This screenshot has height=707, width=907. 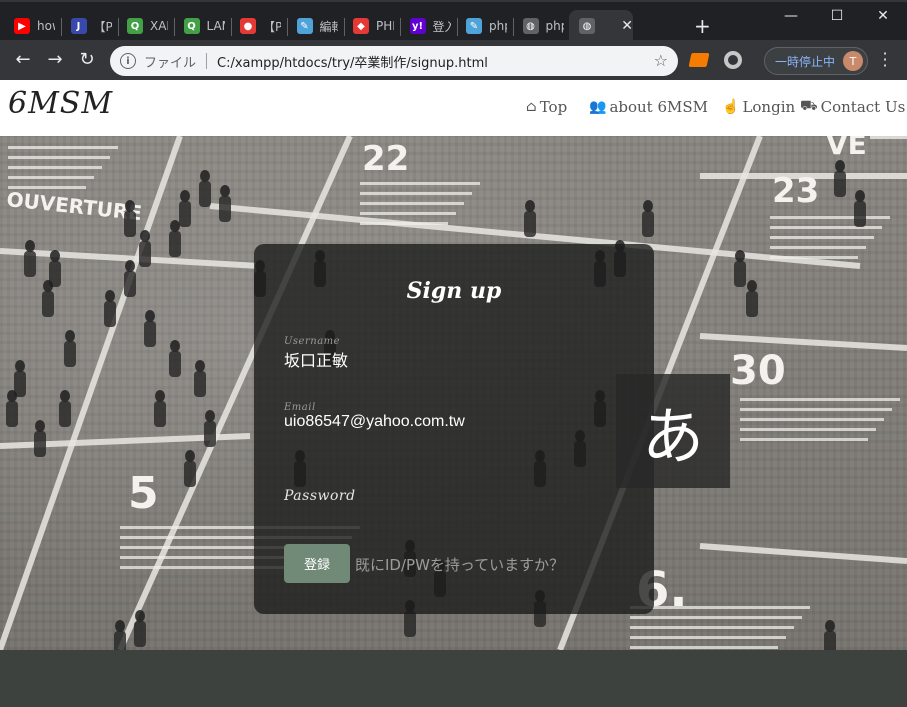 I want to click on close-tab-icon: ✕, so click(x=627, y=26).